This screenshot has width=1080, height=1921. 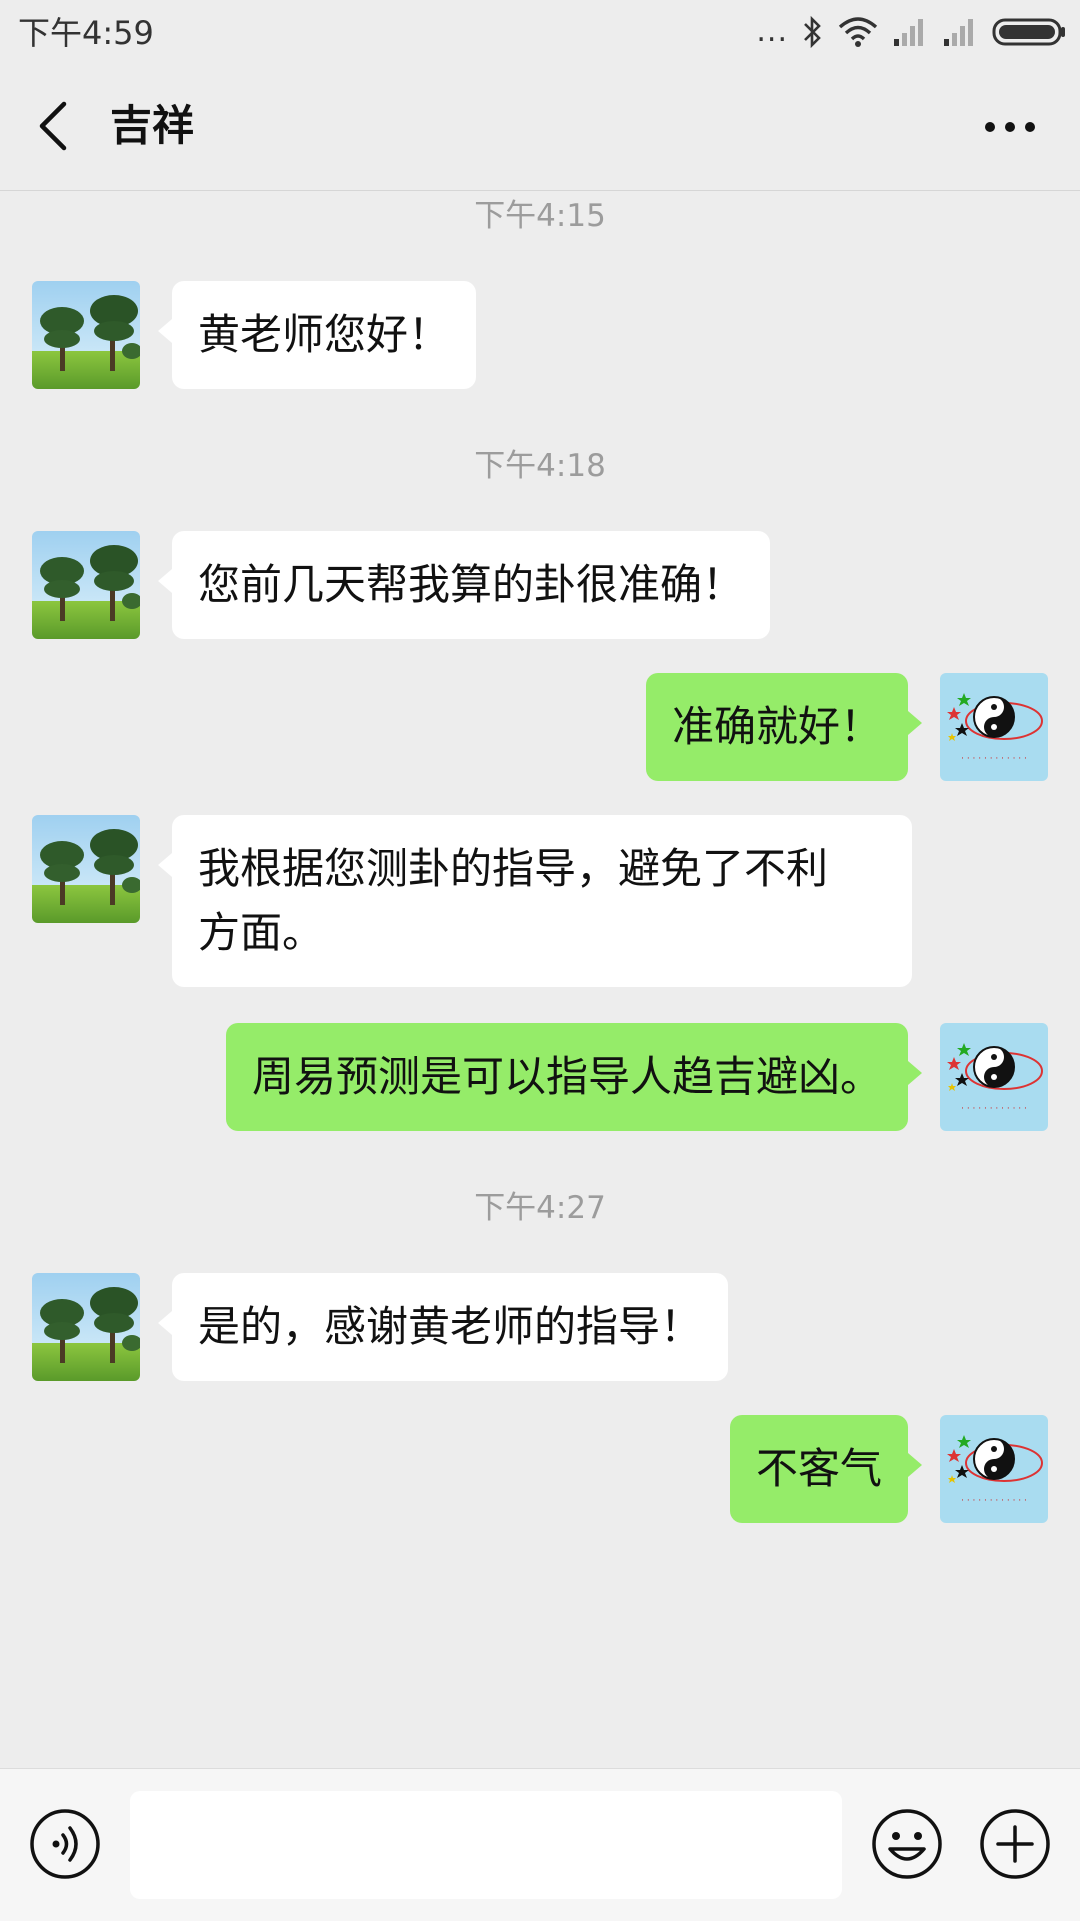 I want to click on more-button, so click(x=1010, y=127).